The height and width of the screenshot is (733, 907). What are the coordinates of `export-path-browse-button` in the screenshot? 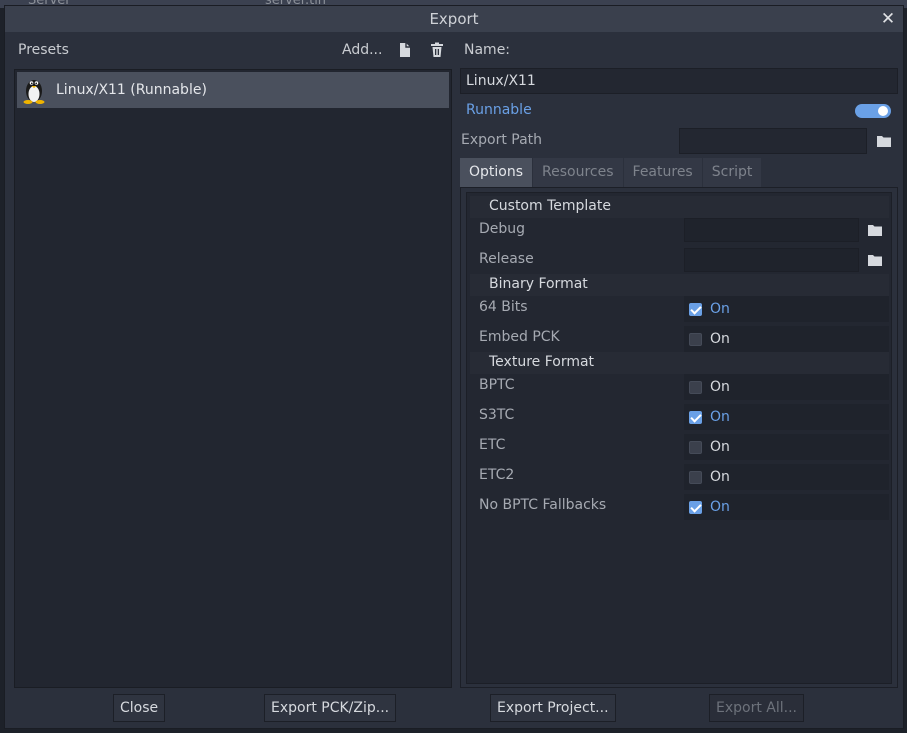 It's located at (883, 141).